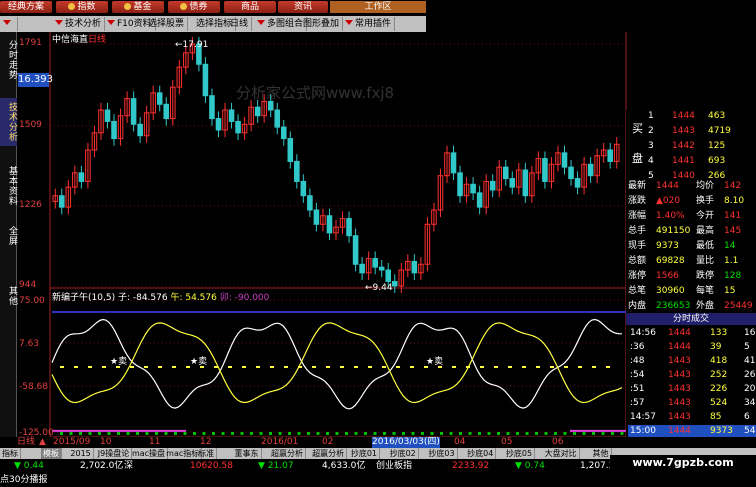  I want to click on date-arrow-icon: ▲, so click(42, 442).